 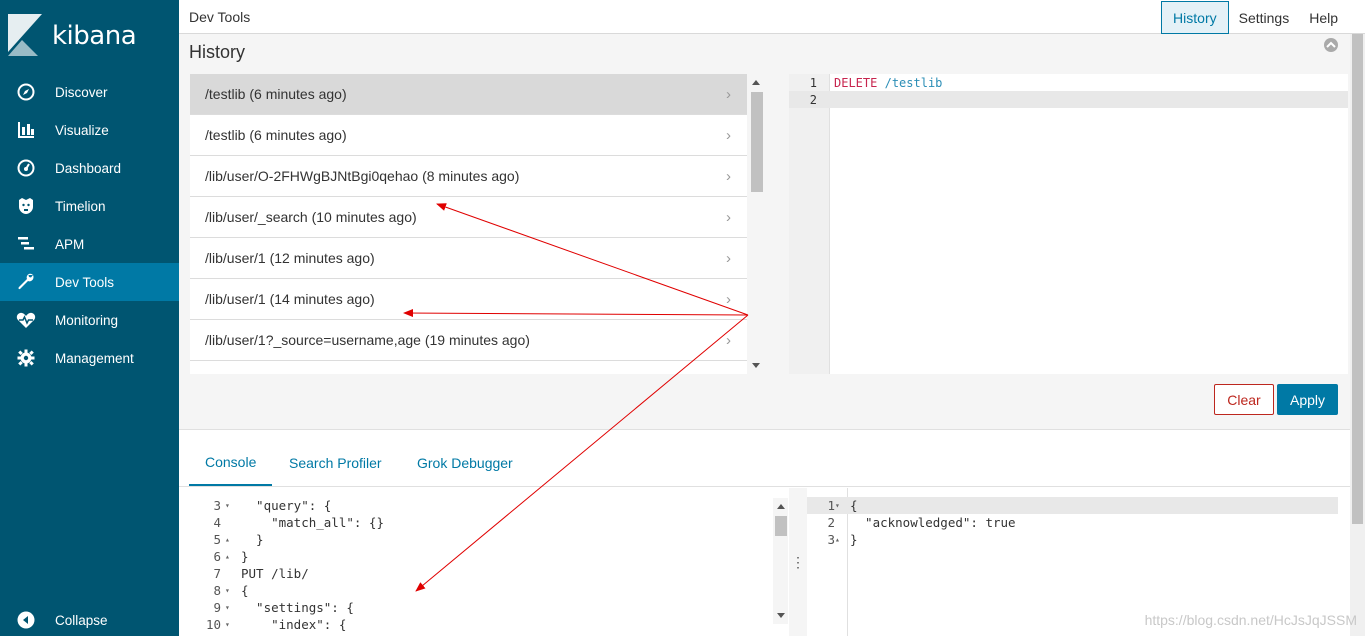 What do you see at coordinates (245, 590) in the screenshot?
I see `editor-code: {` at bounding box center [245, 590].